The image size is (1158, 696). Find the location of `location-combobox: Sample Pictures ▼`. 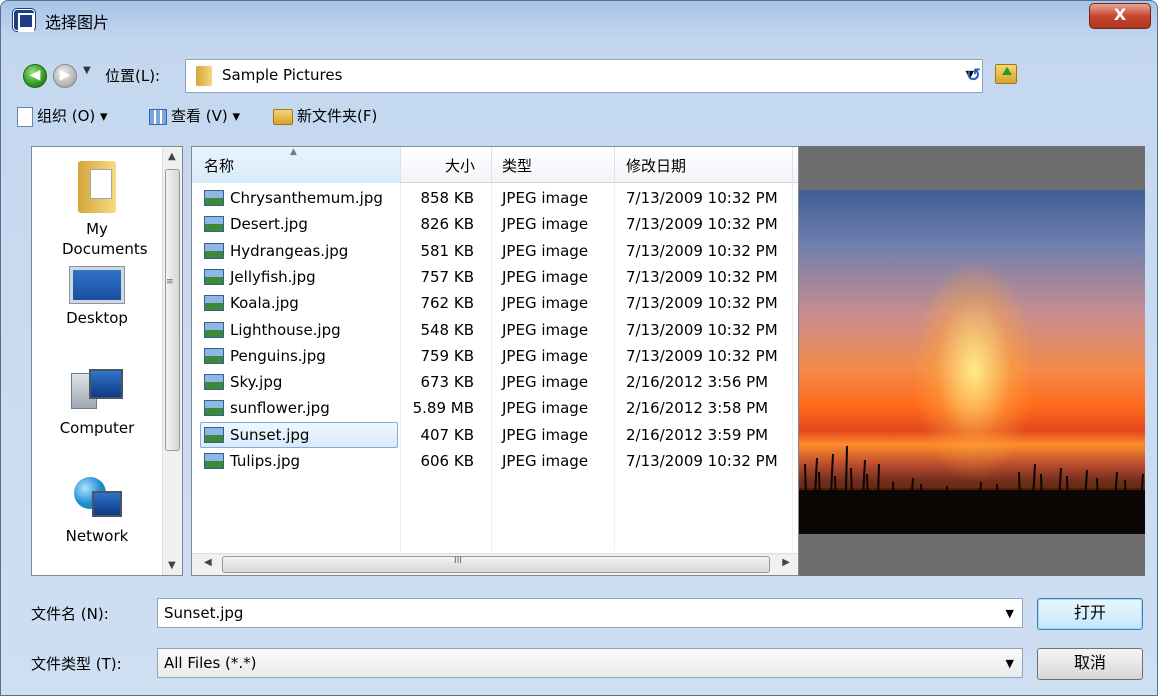

location-combobox: Sample Pictures ▼ is located at coordinates (584, 76).